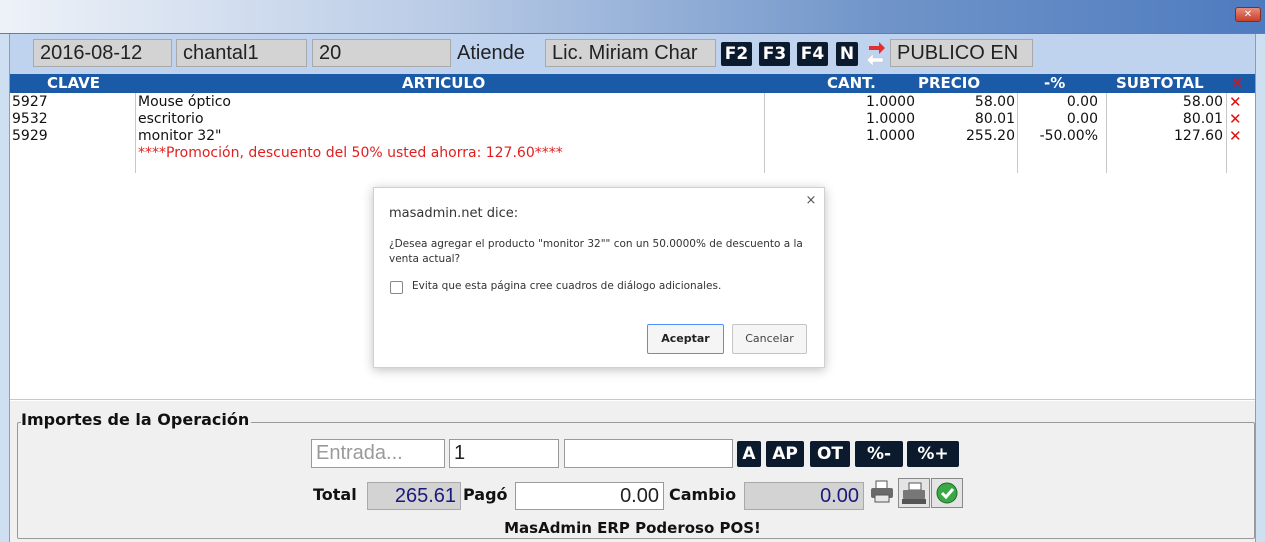 This screenshot has width=1265, height=542. What do you see at coordinates (949, 83) in the screenshot?
I see `column-header-precio: PRECIO` at bounding box center [949, 83].